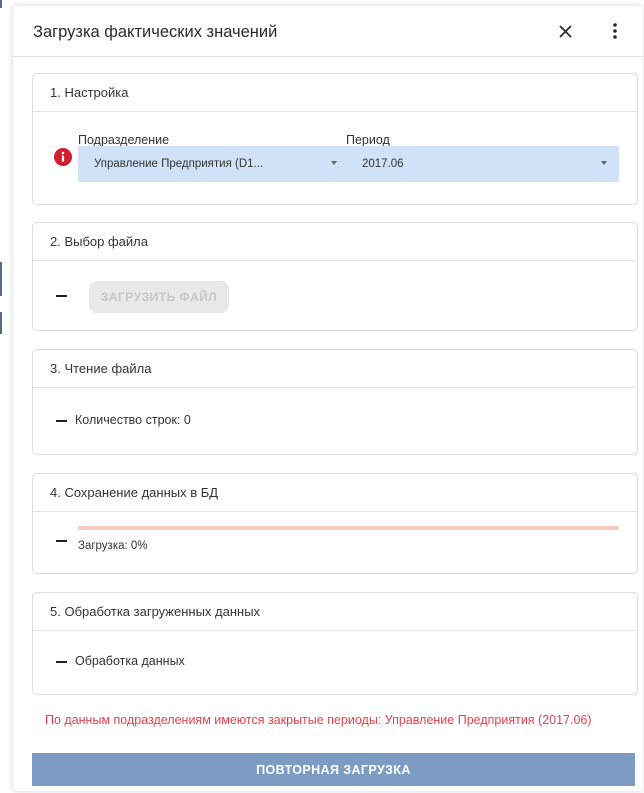 Image resolution: width=644 pixels, height=793 pixels. Describe the element at coordinates (335, 369) in the screenshot. I see `section-title: 3. Чтение файла` at that location.